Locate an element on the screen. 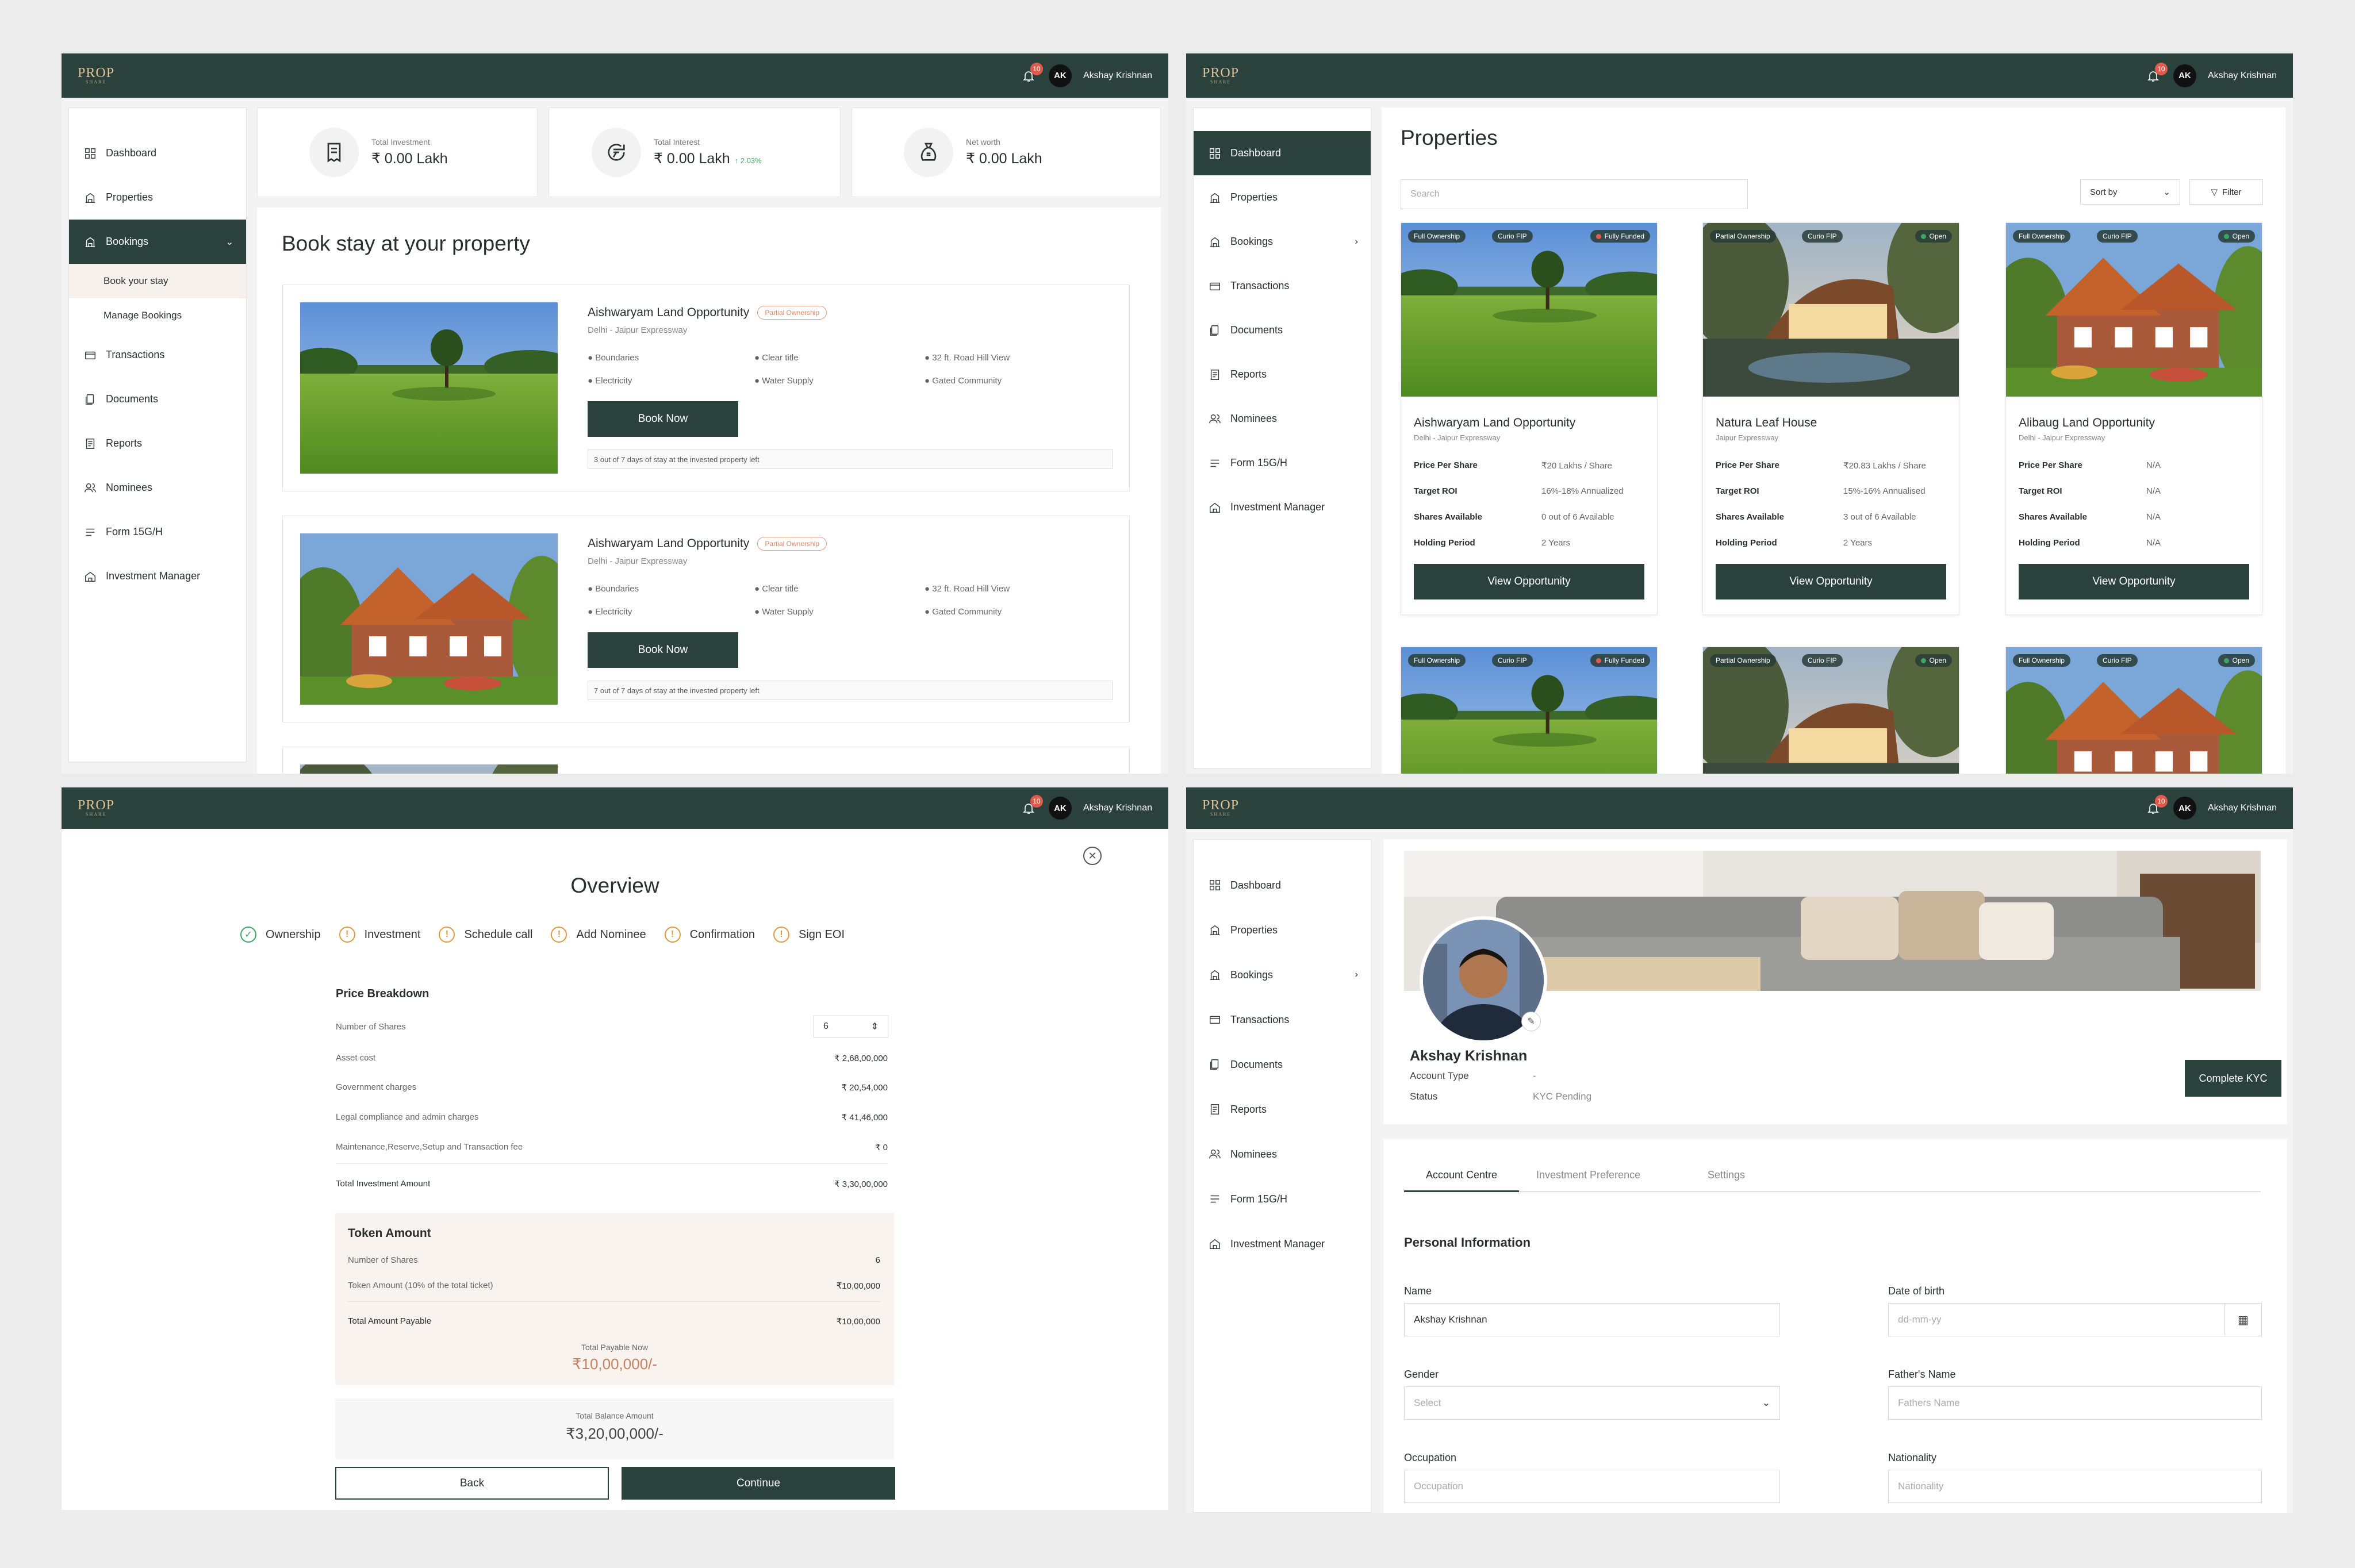  status-badge: Fully Funded is located at coordinates (1620, 237).